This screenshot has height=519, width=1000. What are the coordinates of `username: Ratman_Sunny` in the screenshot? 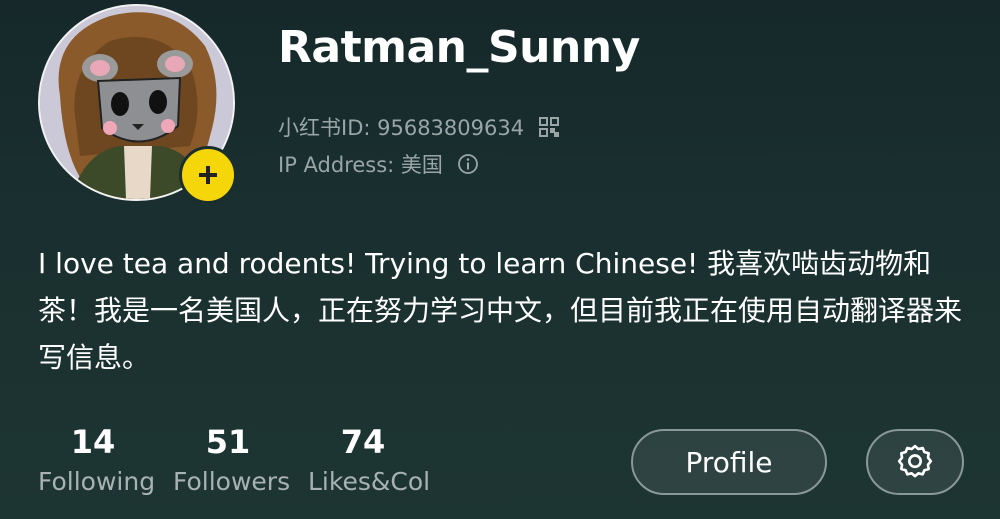 It's located at (459, 47).